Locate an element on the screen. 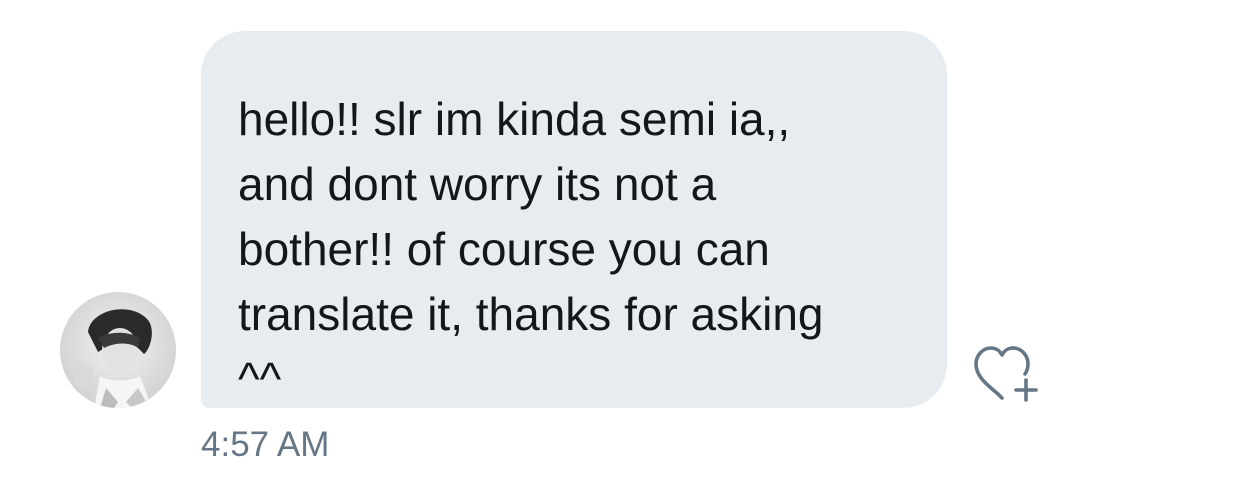 The image size is (1242, 487). sender-avatar is located at coordinates (118, 350).